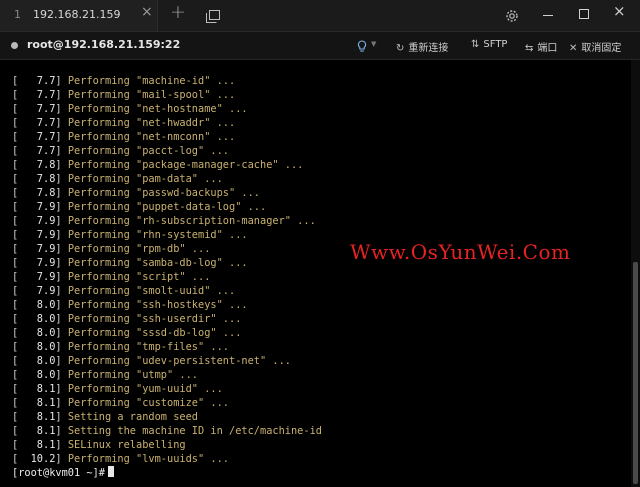 This screenshot has height=487, width=640. What do you see at coordinates (147, 12) in the screenshot?
I see `tab-close-button: ×` at bounding box center [147, 12].